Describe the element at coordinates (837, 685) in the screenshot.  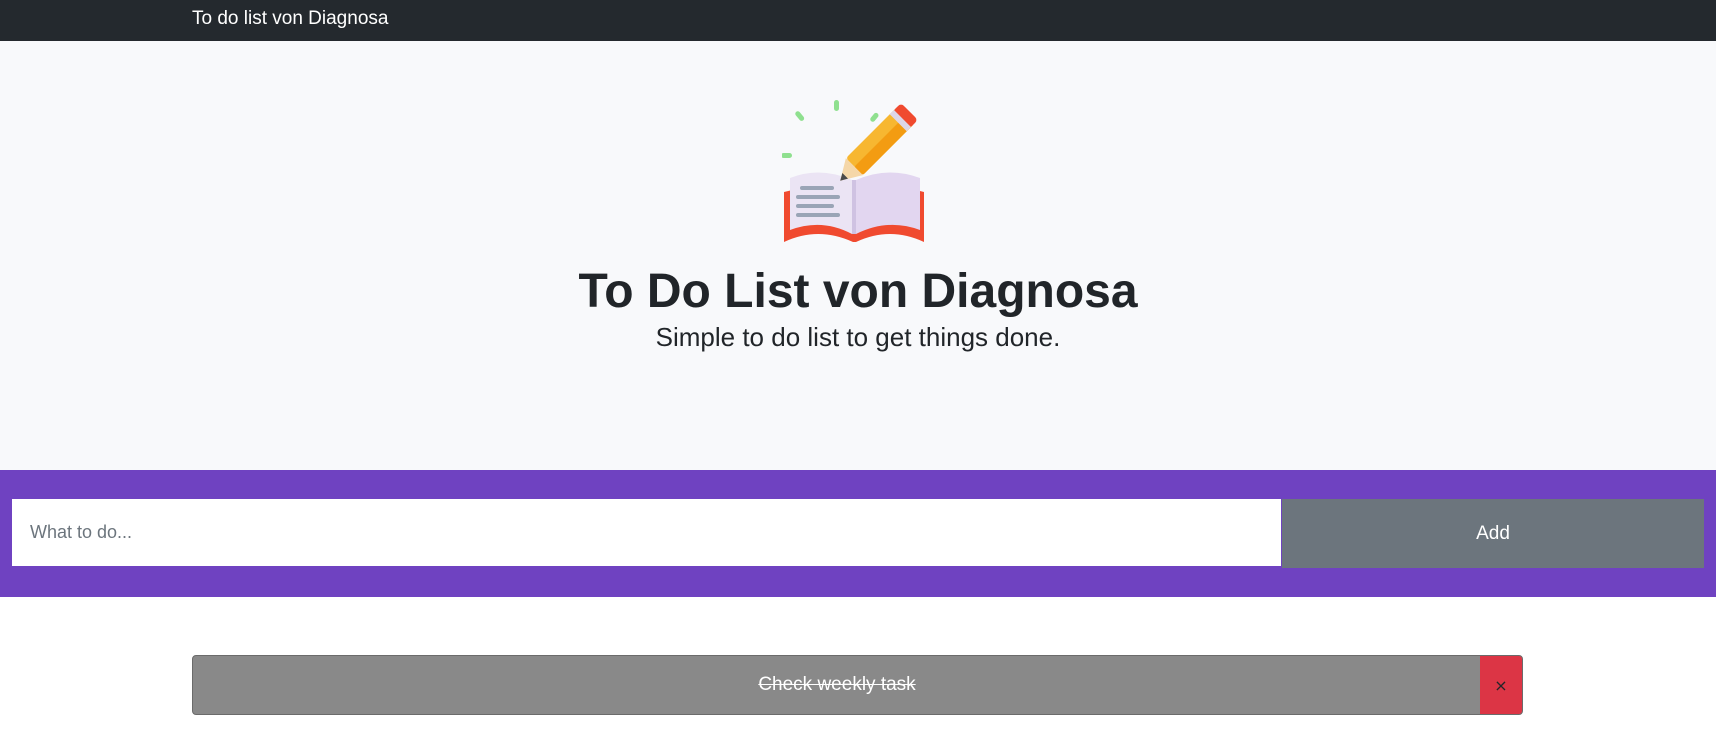
I see `todo-item-text: Check weekly task` at that location.